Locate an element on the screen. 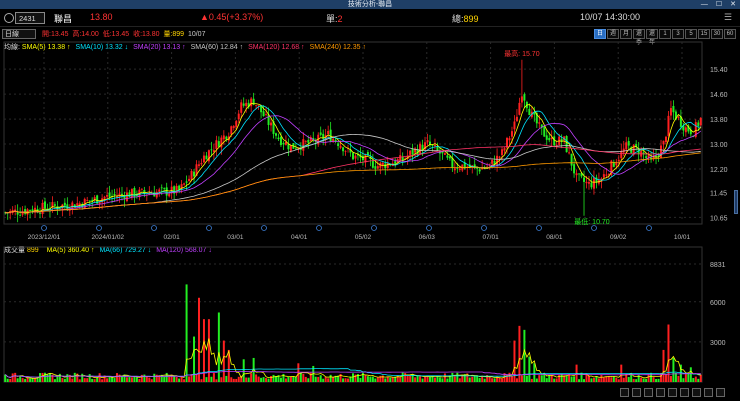 This screenshot has width=740, height=401. draw-icon is located at coordinates (696, 392).